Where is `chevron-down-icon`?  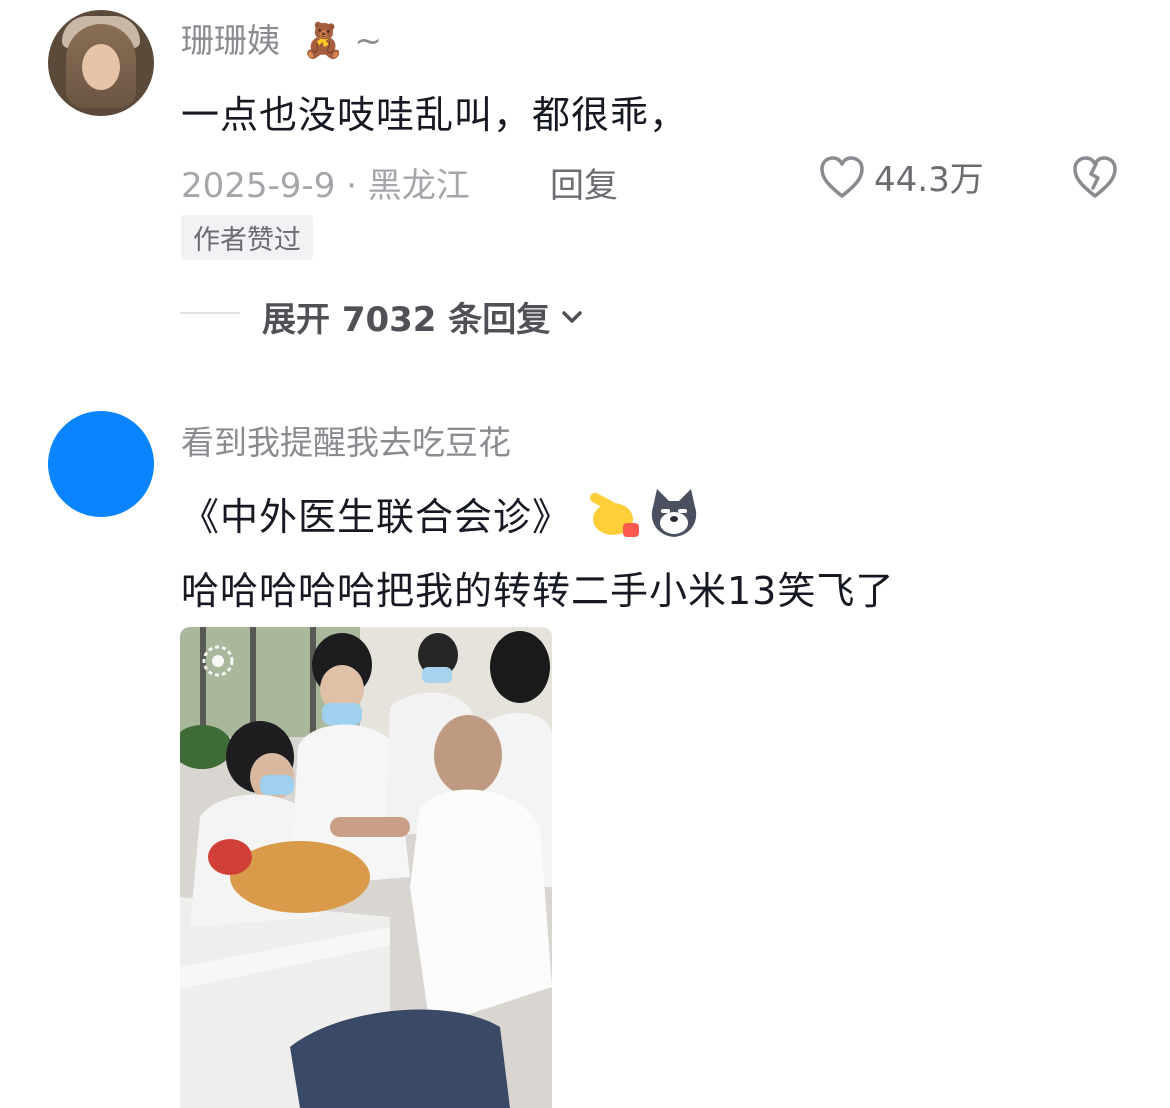 chevron-down-icon is located at coordinates (572, 316).